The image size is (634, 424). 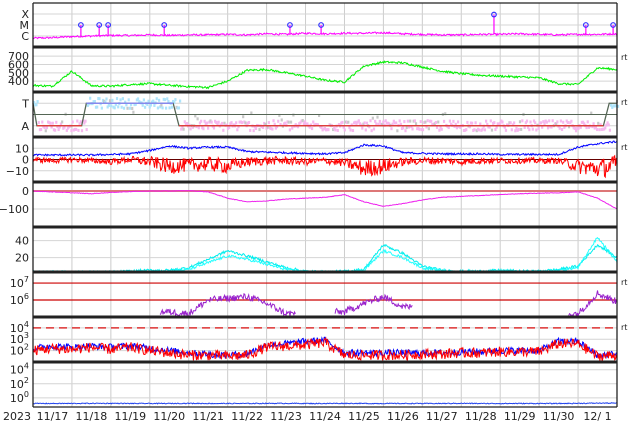 I want to click on series-line-b, so click(x=325, y=255).